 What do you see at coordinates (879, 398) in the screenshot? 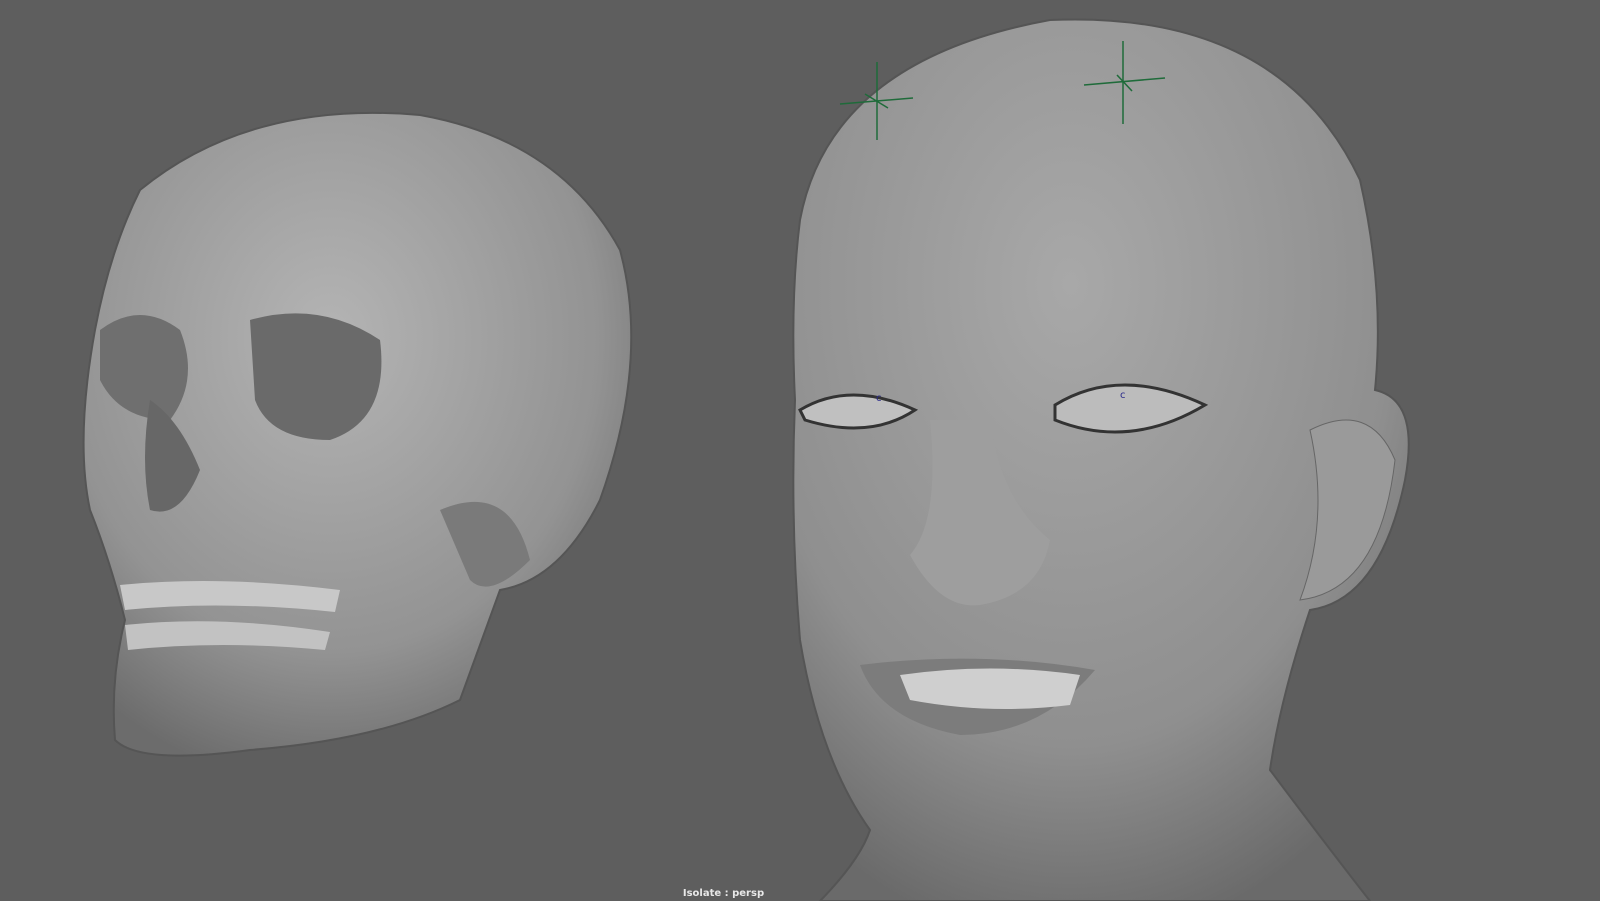
I see `eye-marker-left: c` at bounding box center [879, 398].